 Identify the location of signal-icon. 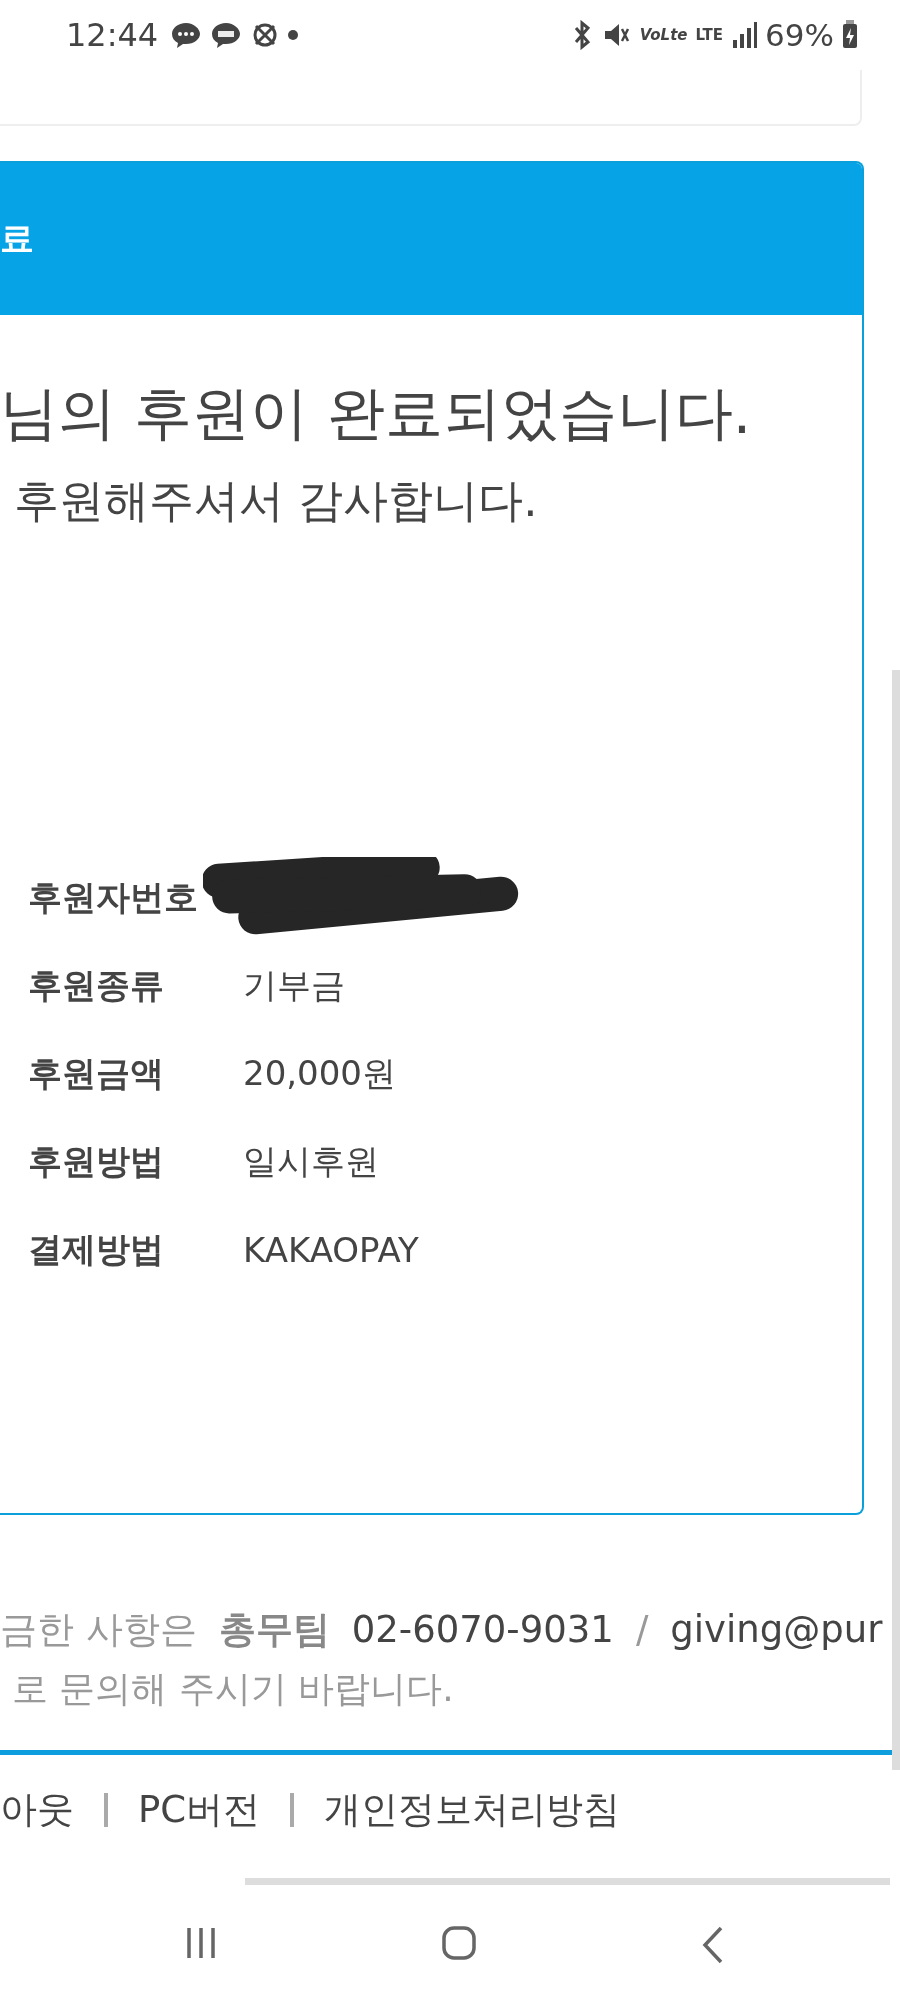
(744, 35).